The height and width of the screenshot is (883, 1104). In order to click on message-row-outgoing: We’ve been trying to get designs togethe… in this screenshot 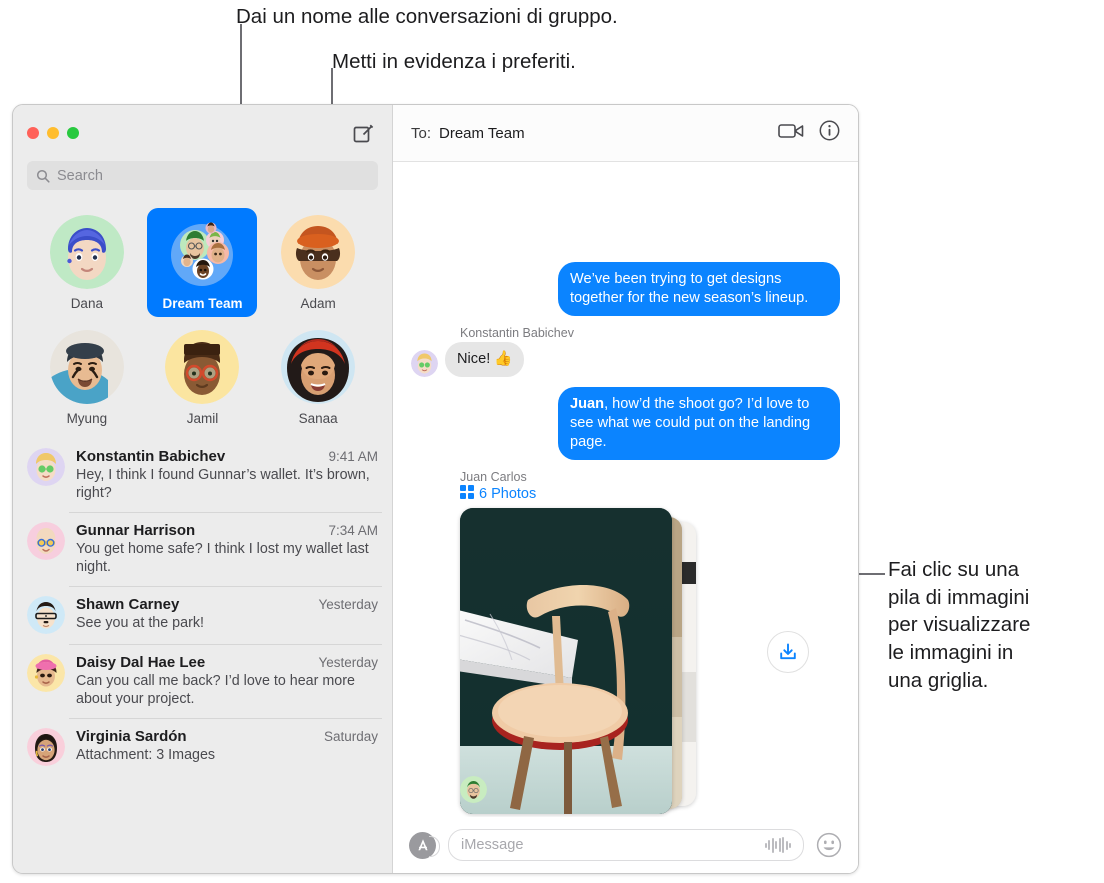, I will do `click(625, 289)`.